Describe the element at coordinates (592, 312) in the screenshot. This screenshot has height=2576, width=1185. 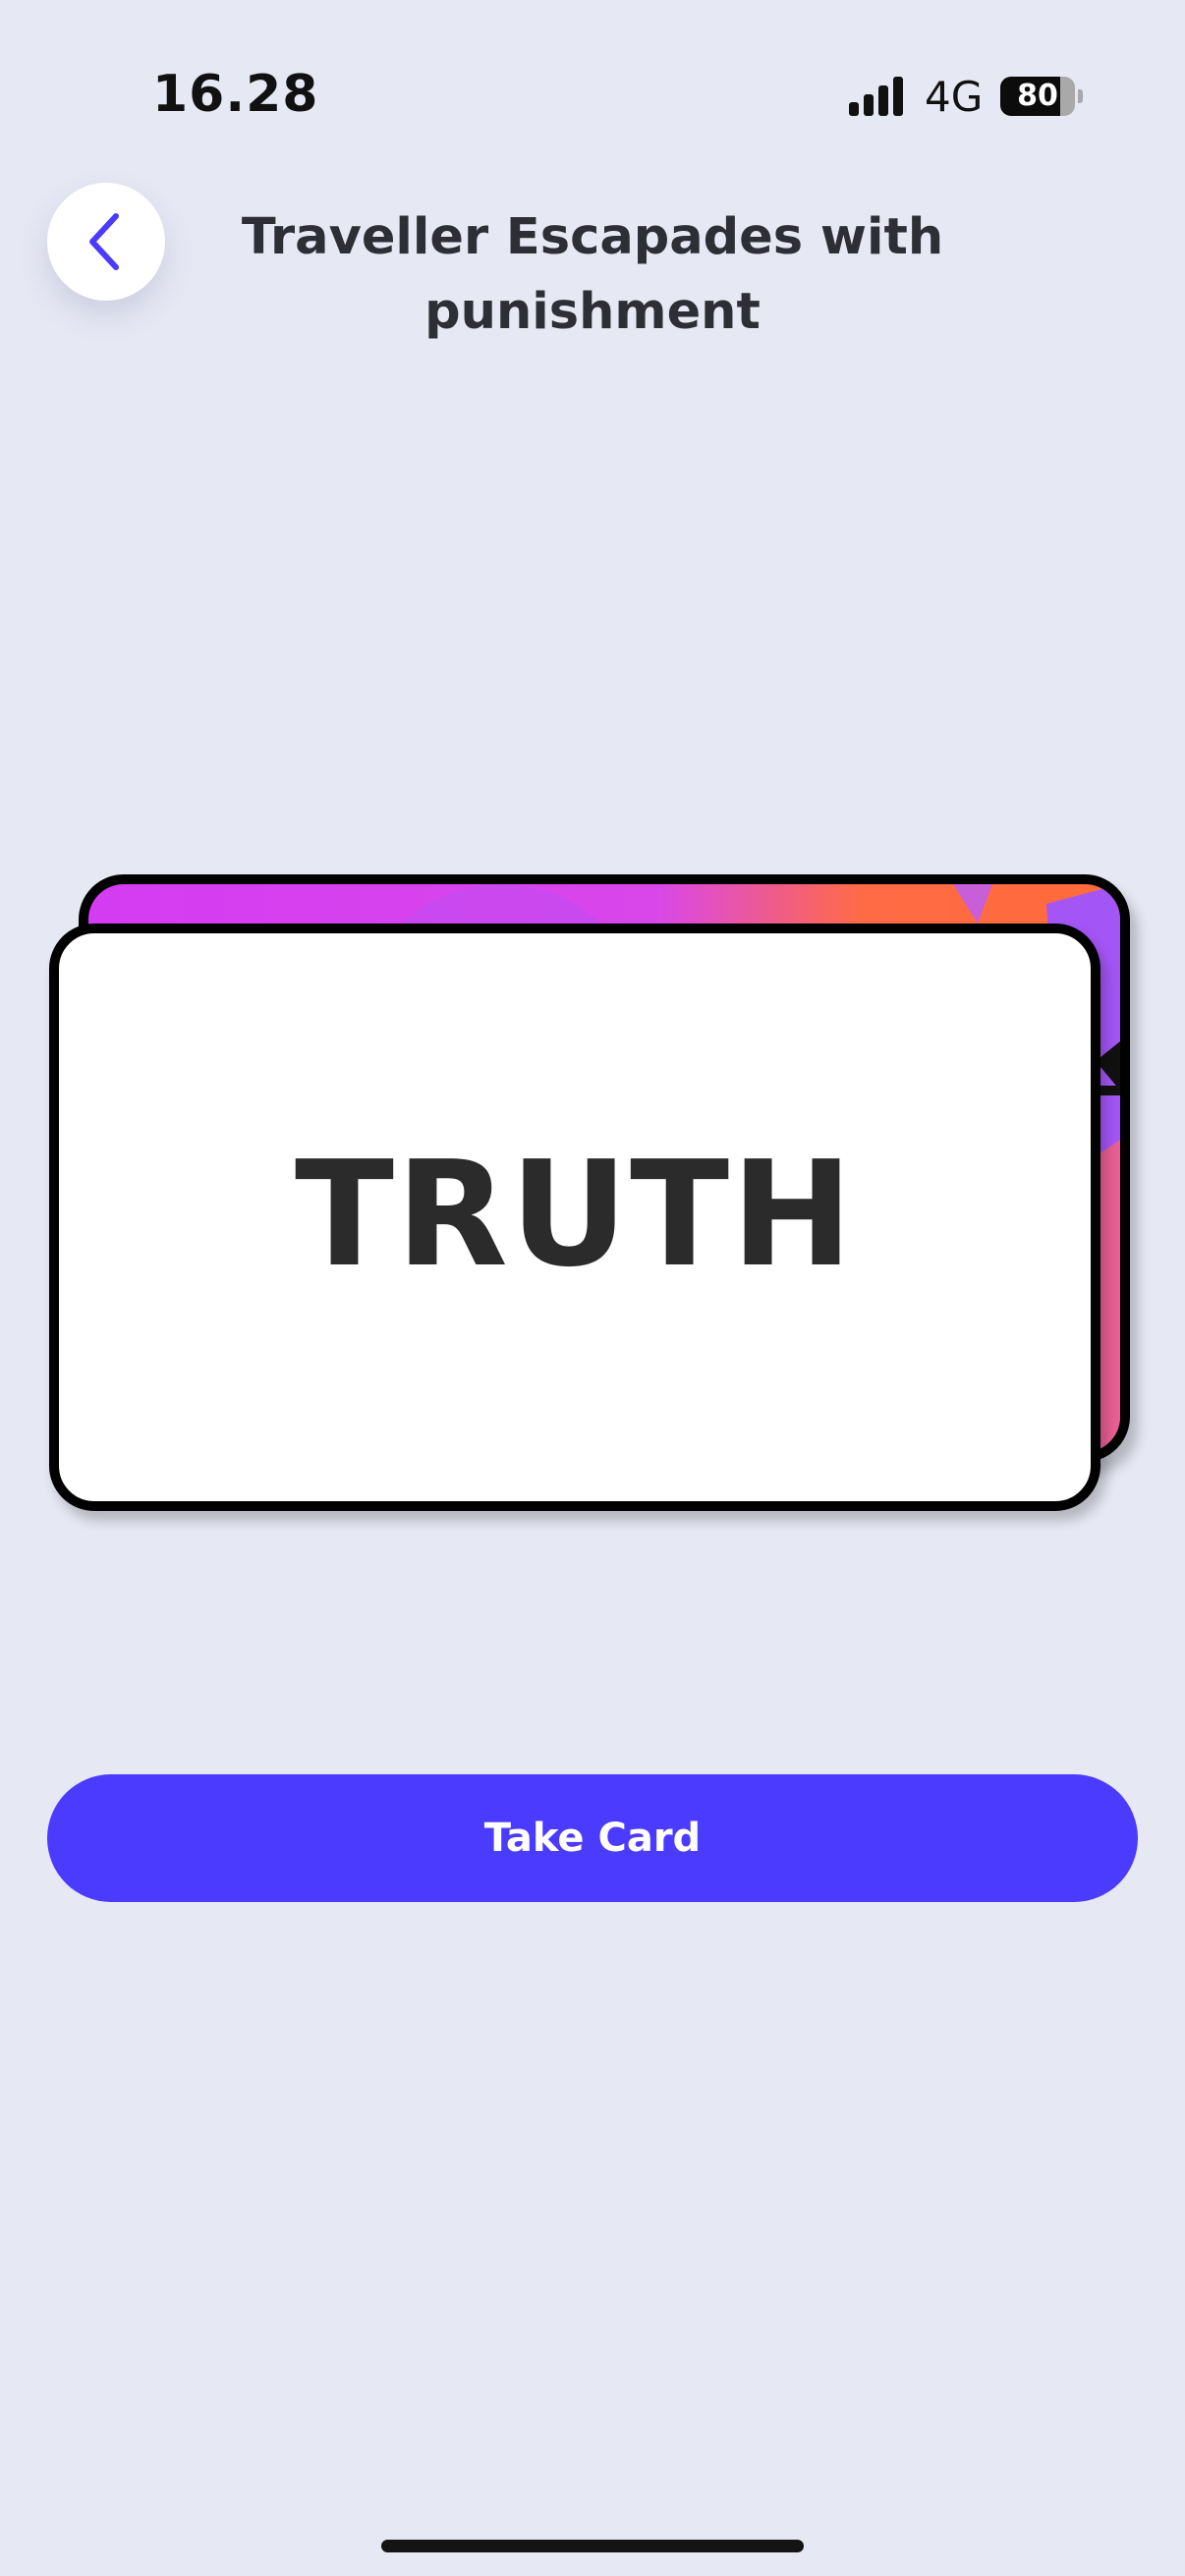
I see `page-title-line-2: punishment` at that location.